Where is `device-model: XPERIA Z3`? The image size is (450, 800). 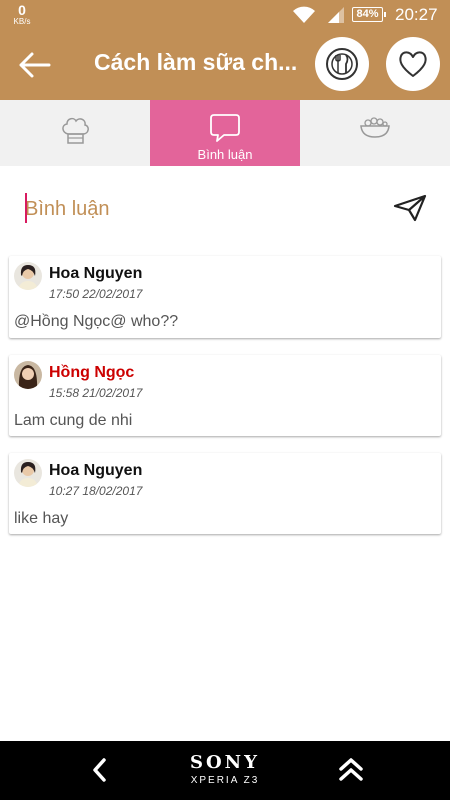
device-model: XPERIA Z3 is located at coordinates (225, 780).